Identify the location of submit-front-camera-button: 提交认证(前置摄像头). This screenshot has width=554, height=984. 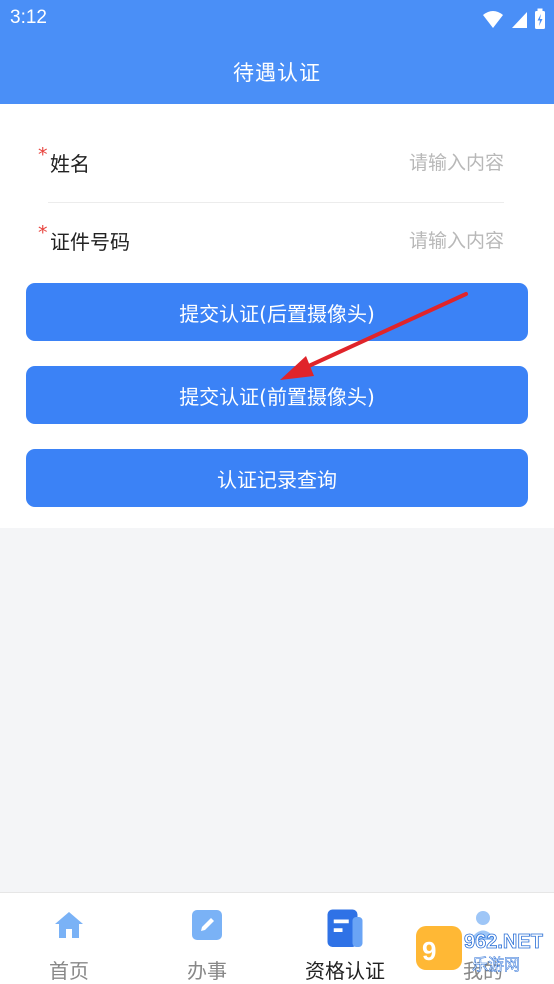
(277, 395).